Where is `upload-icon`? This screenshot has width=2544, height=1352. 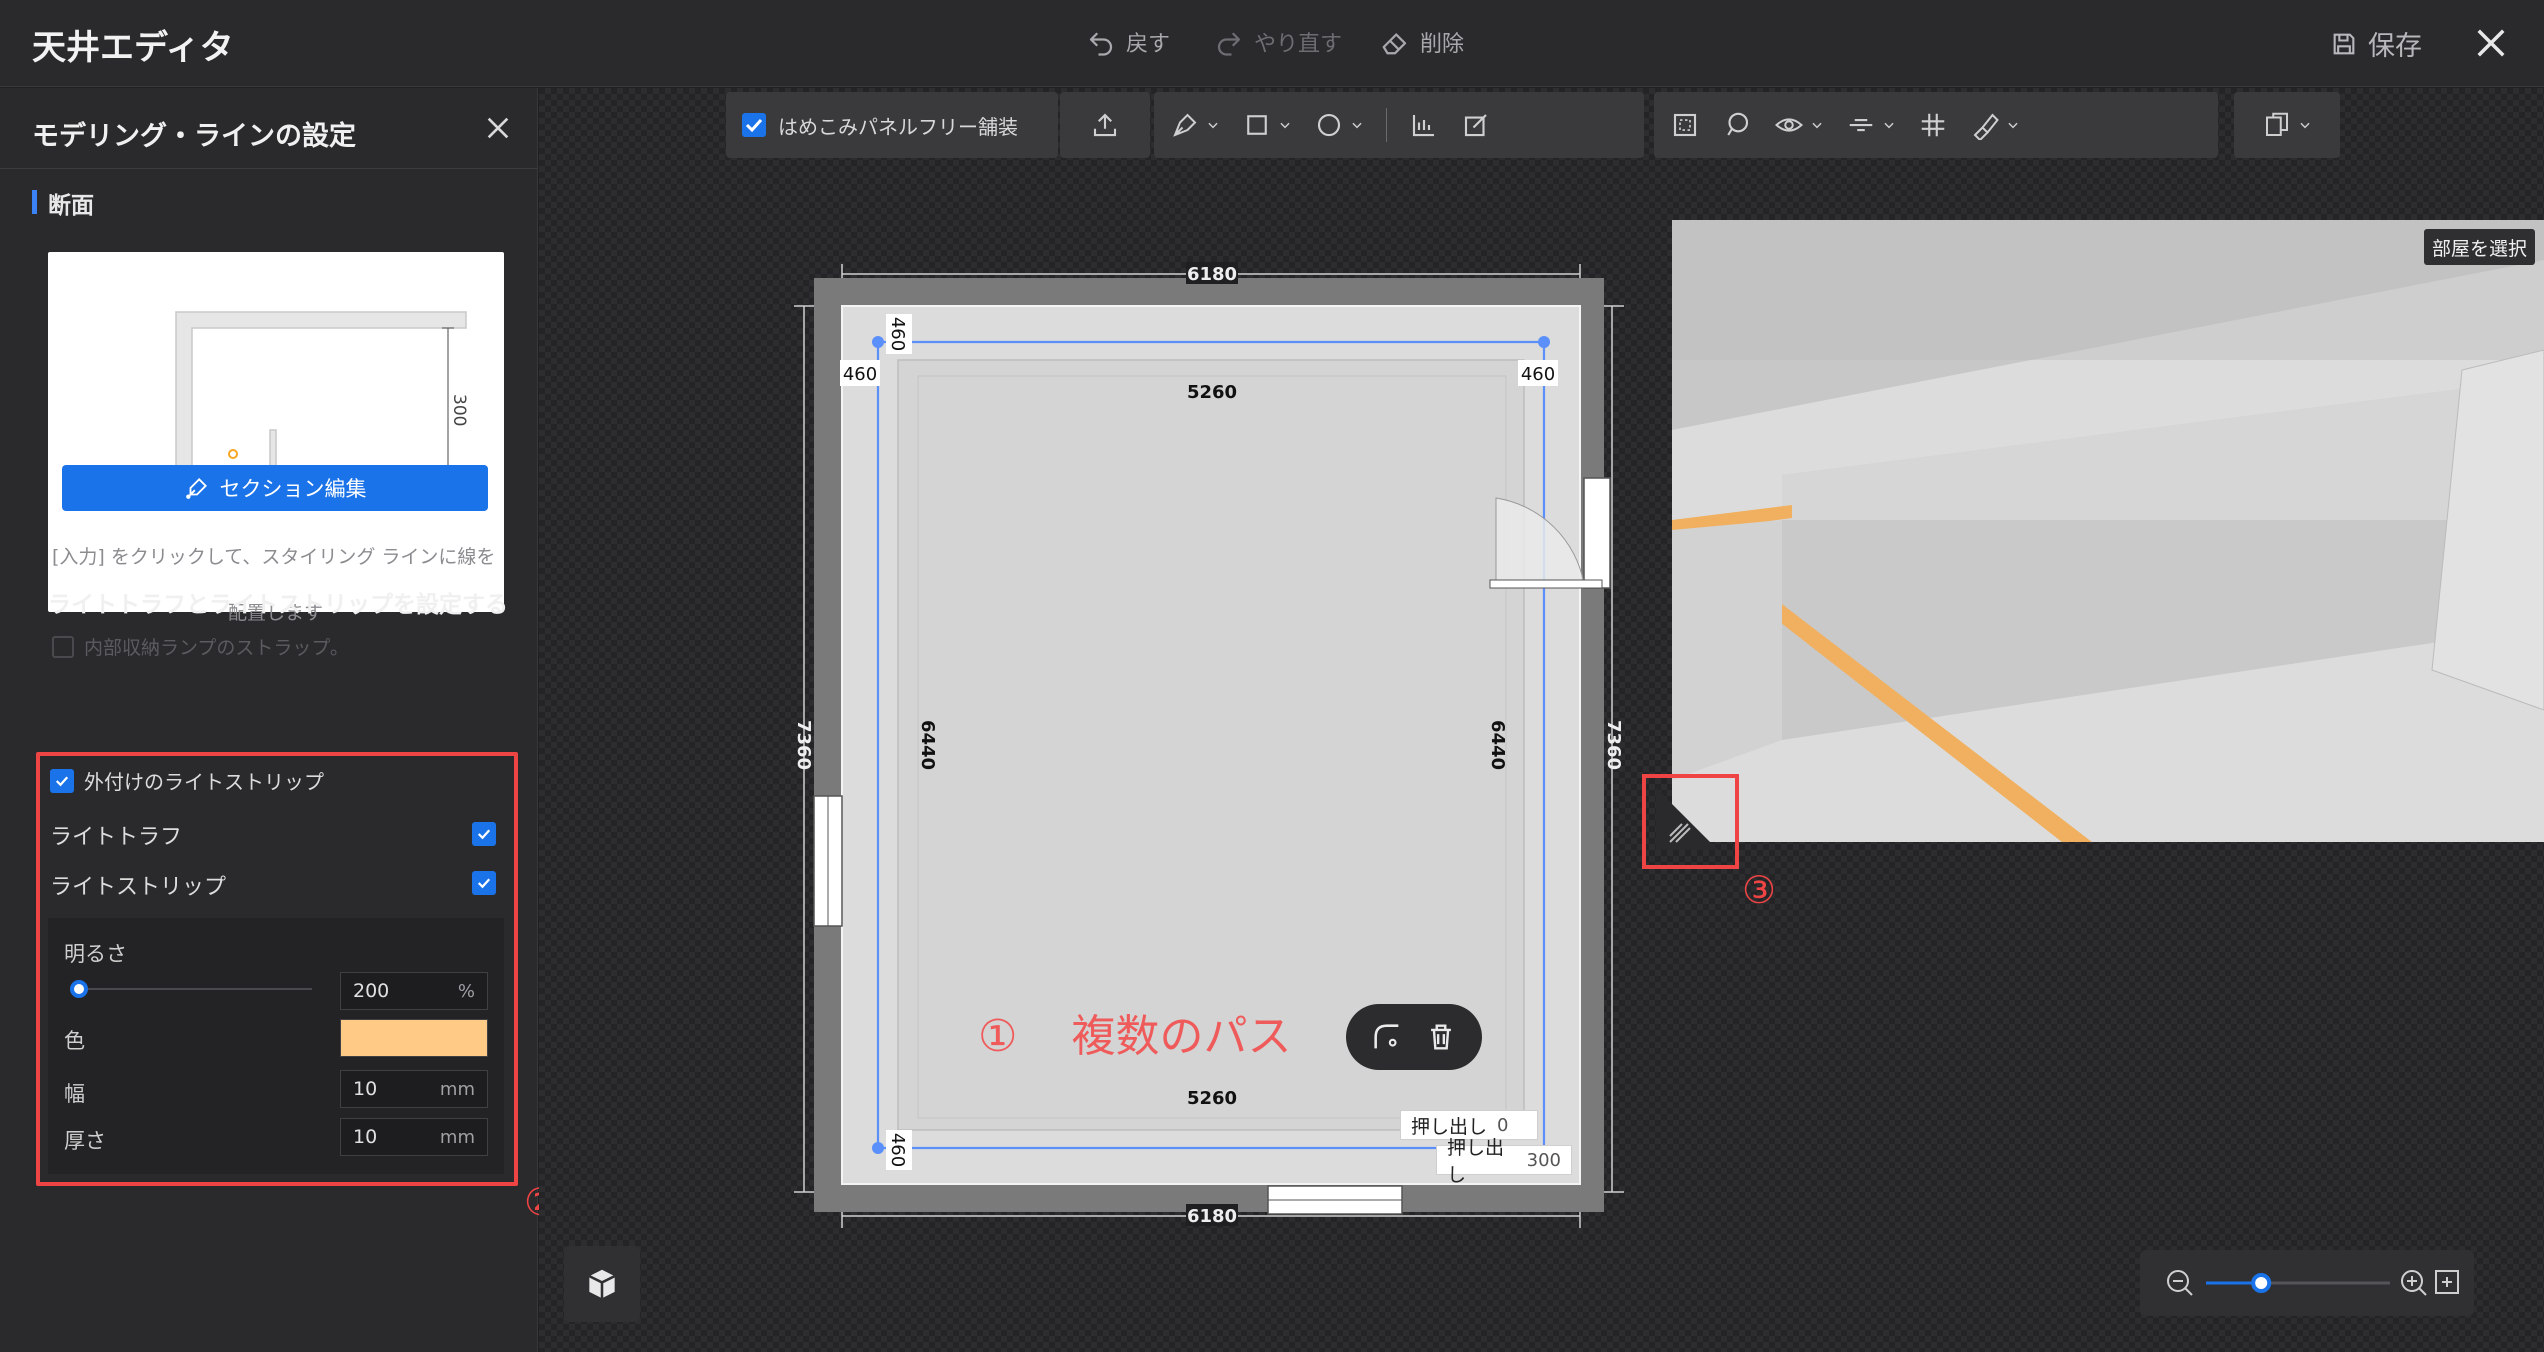
upload-icon is located at coordinates (1105, 125).